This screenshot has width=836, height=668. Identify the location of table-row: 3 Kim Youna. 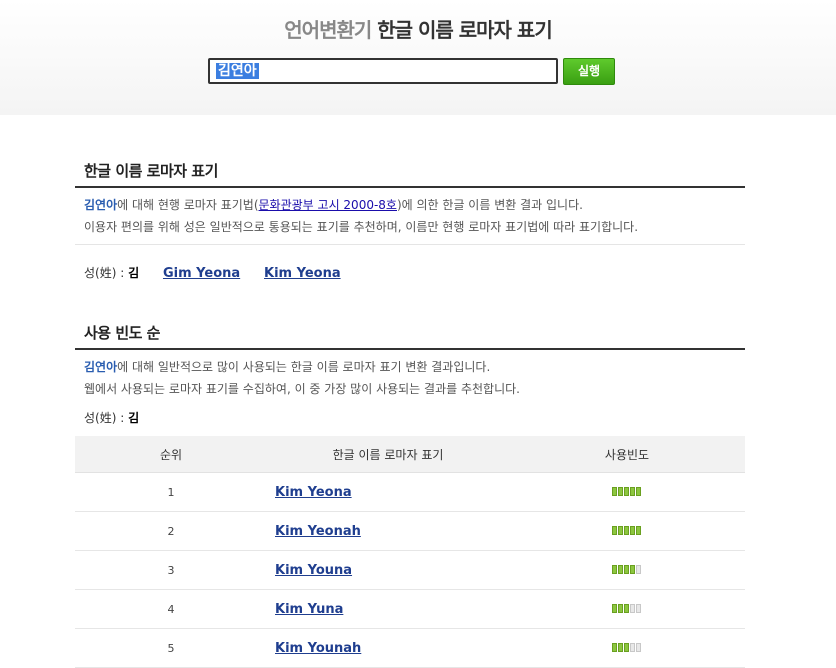
(410, 570).